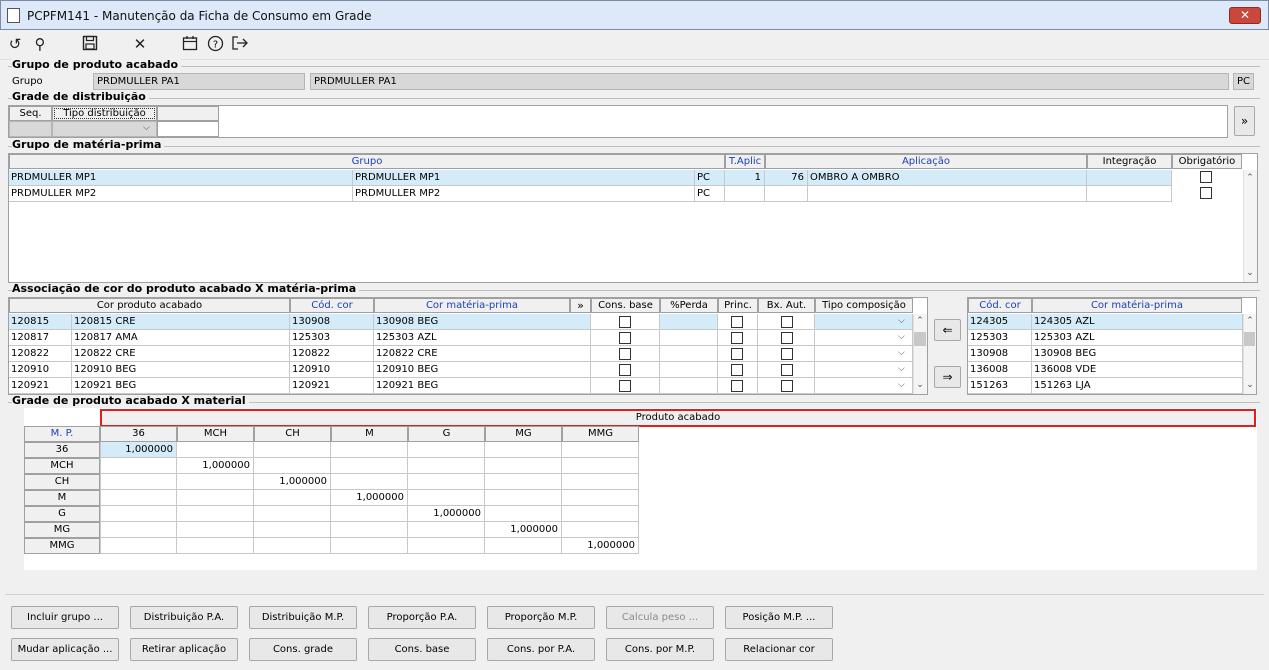 The height and width of the screenshot is (670, 1269). I want to click on tipo-dist-header: Tipo distribuição, so click(104, 113).